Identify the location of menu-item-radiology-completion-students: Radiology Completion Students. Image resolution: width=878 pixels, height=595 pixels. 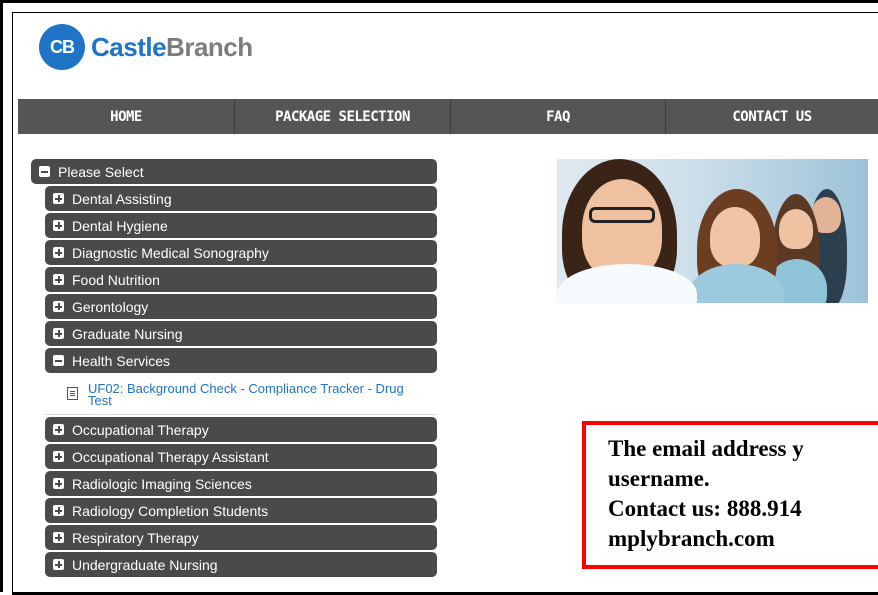
(241, 510).